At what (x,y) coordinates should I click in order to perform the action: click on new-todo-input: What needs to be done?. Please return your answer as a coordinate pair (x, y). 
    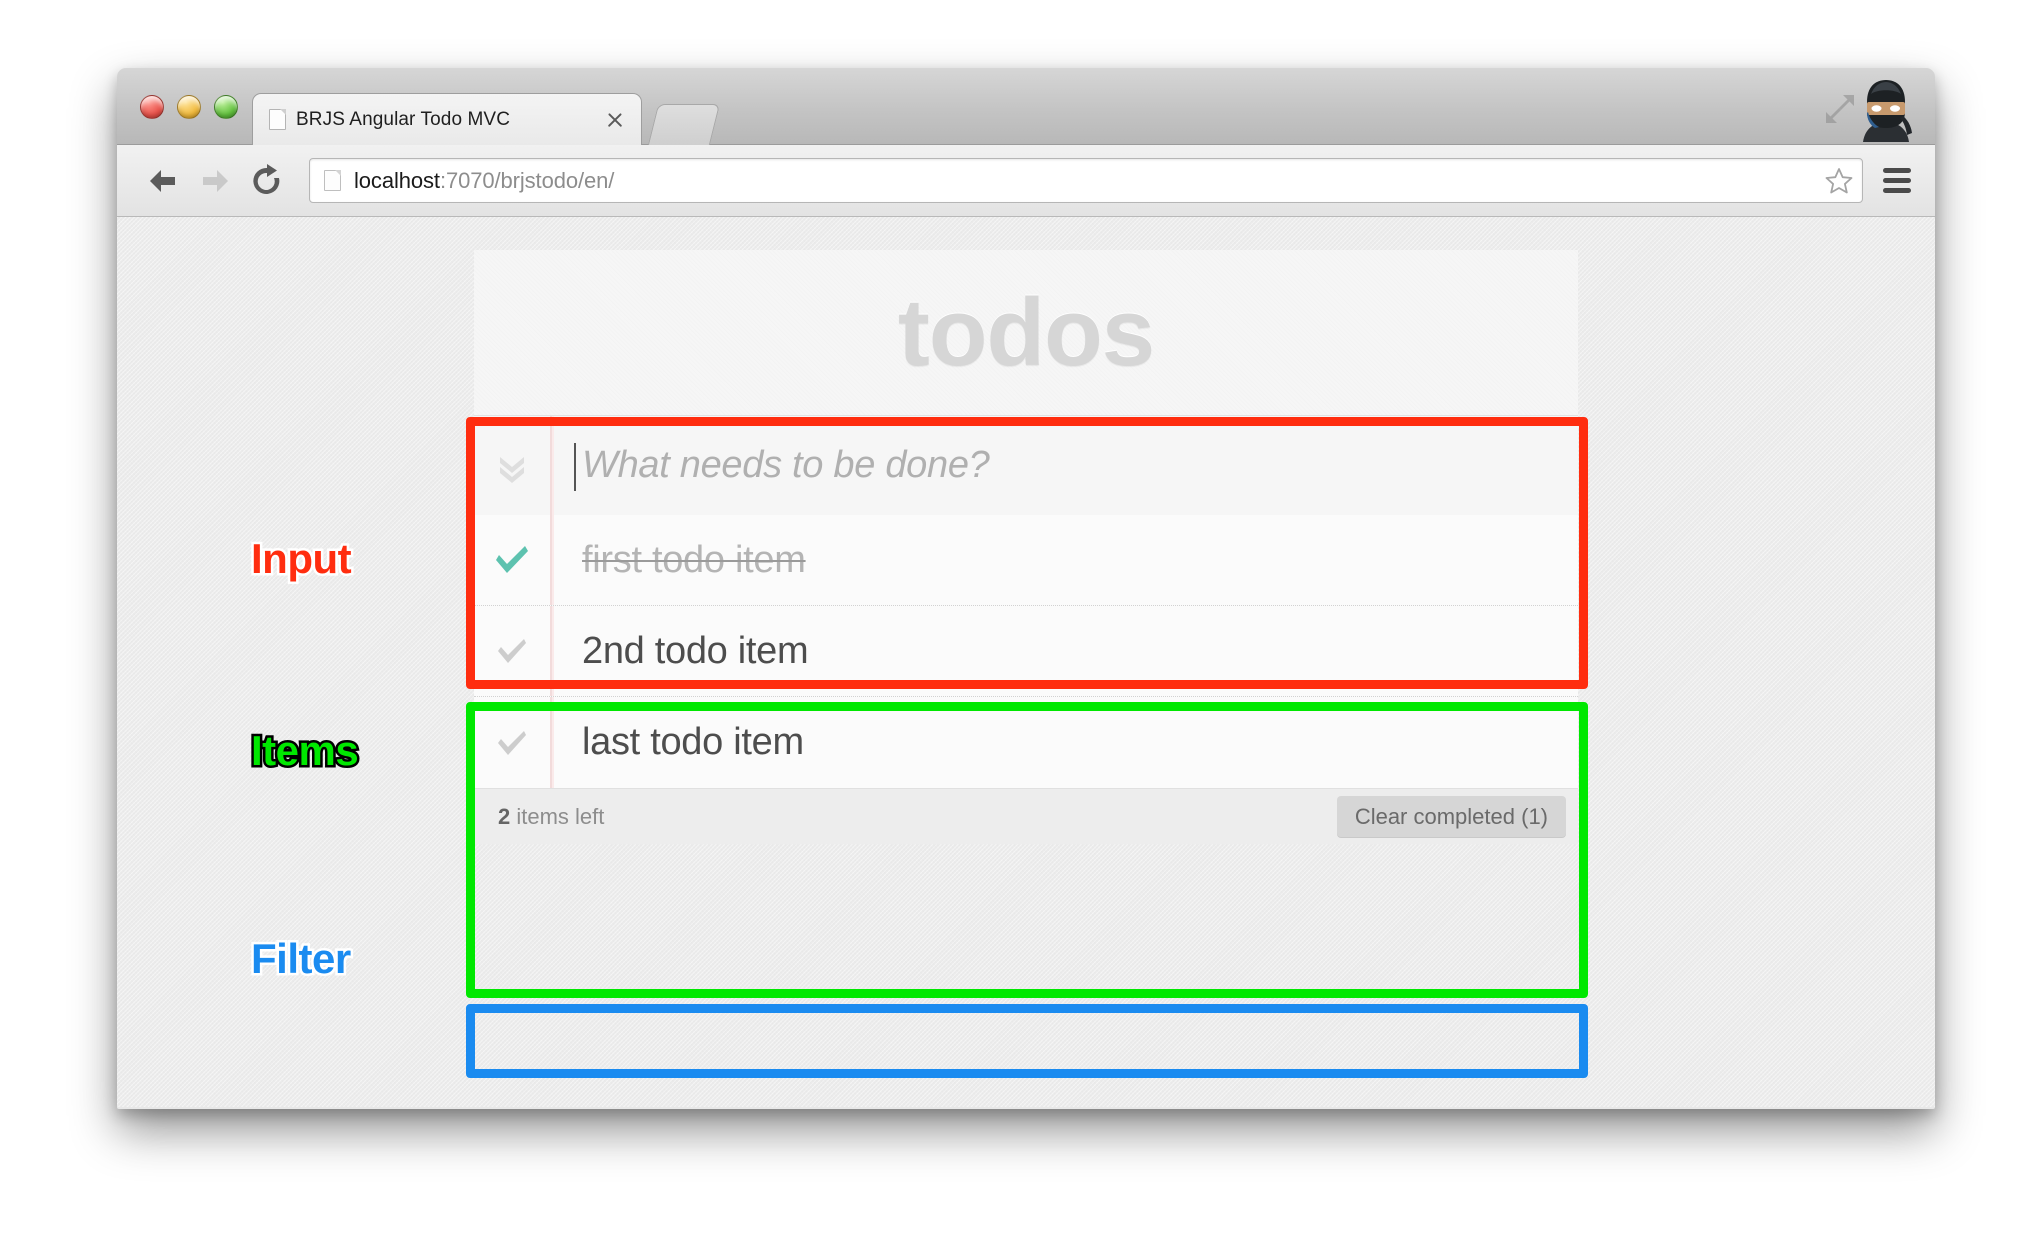
    Looking at the image, I should click on (1064, 465).